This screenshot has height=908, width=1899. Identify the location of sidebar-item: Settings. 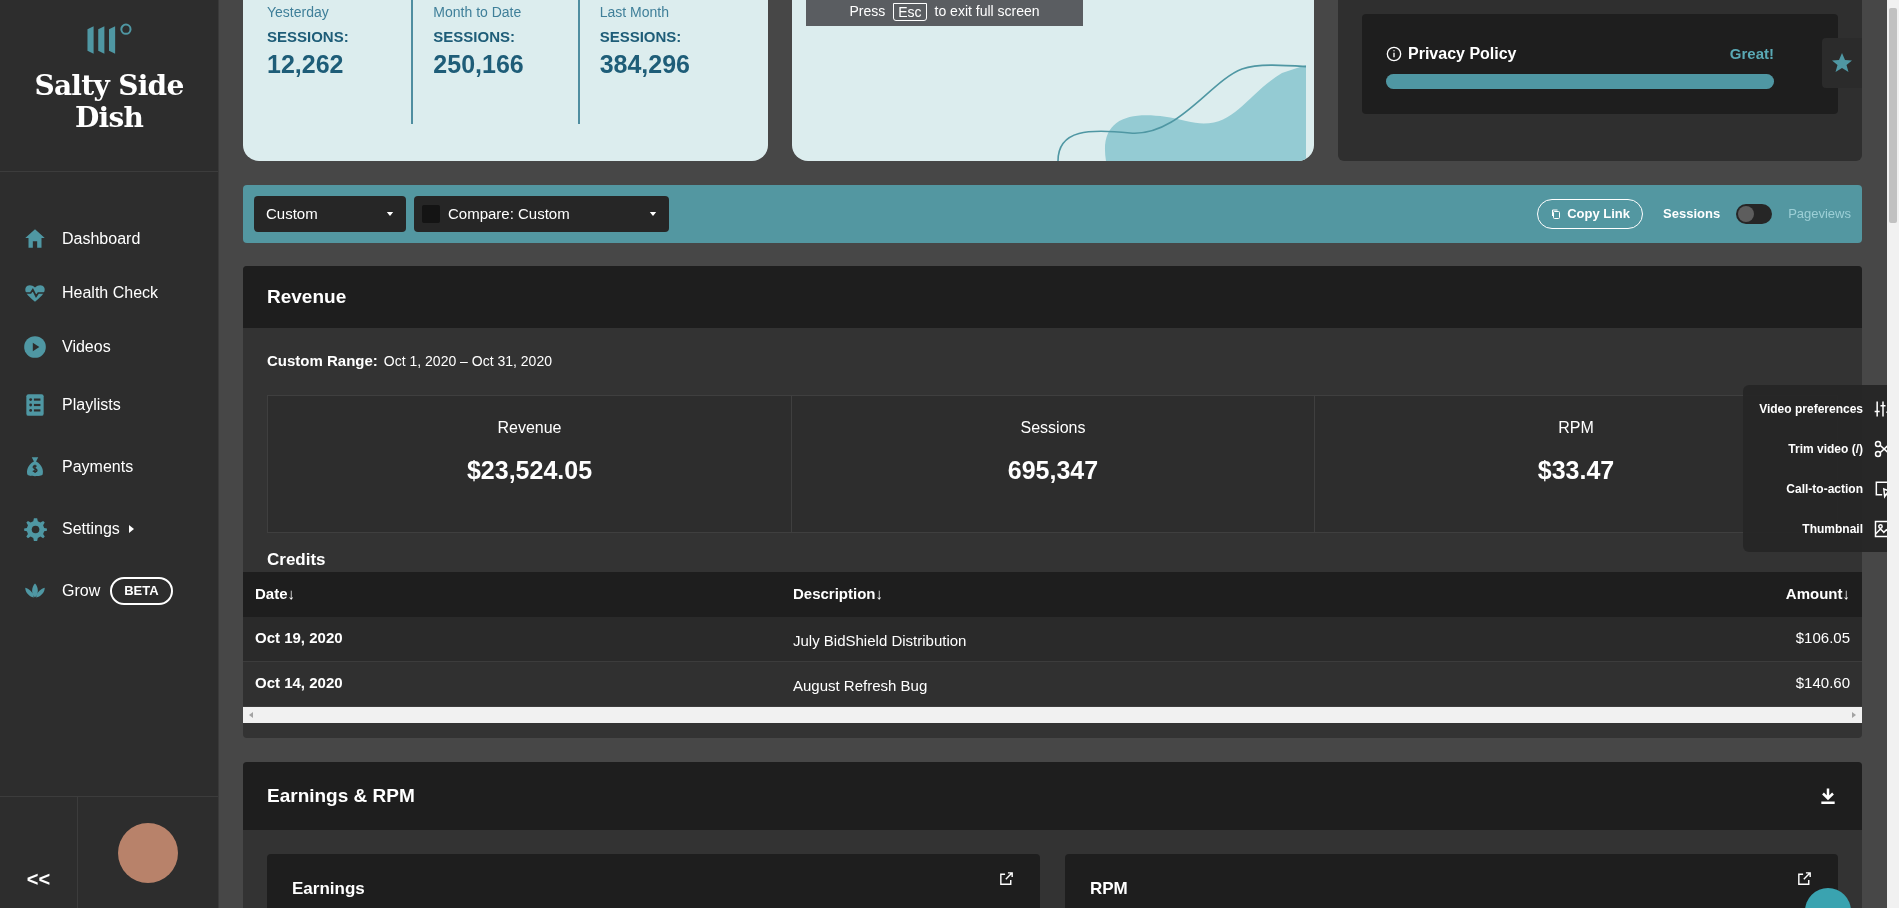
(109, 529).